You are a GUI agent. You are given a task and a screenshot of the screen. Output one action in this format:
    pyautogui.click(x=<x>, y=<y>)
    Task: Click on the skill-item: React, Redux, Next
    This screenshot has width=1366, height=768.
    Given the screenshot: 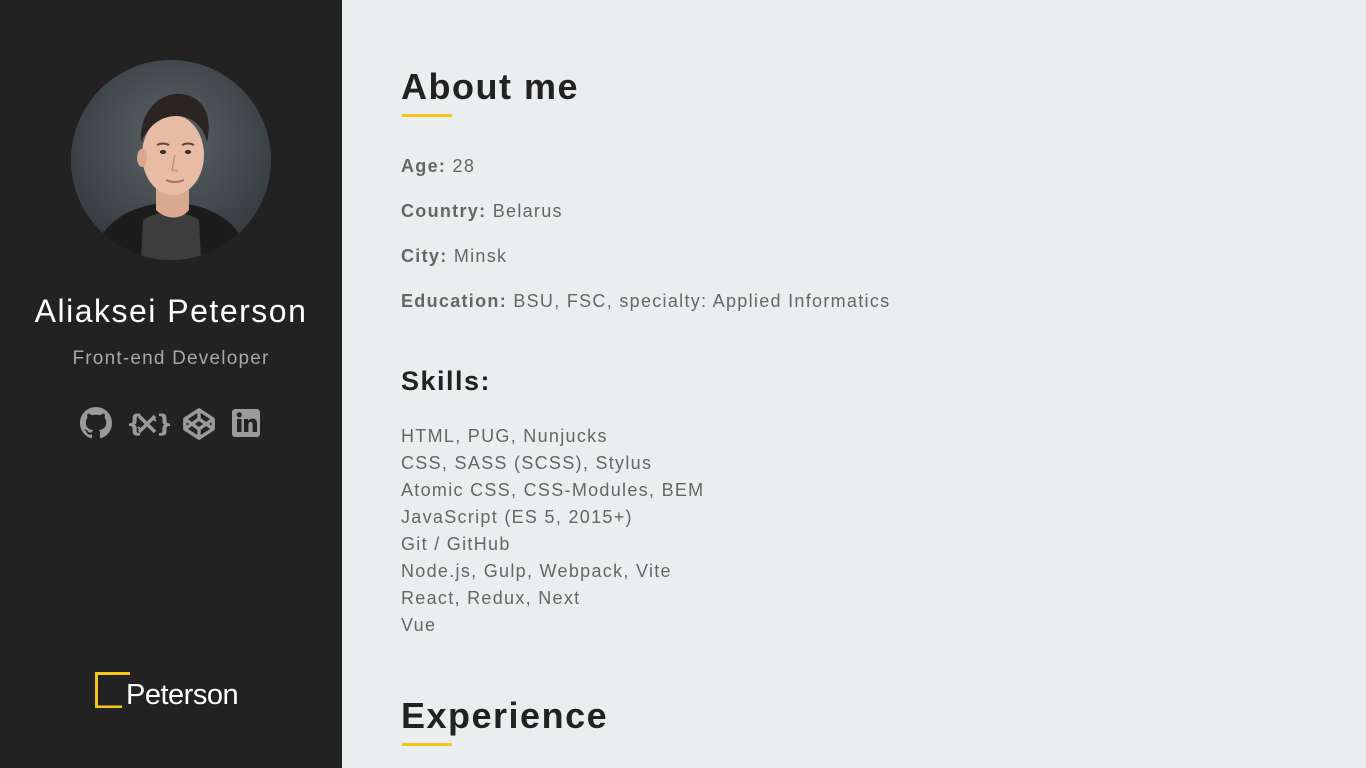 What is the action you would take?
    pyautogui.click(x=491, y=598)
    